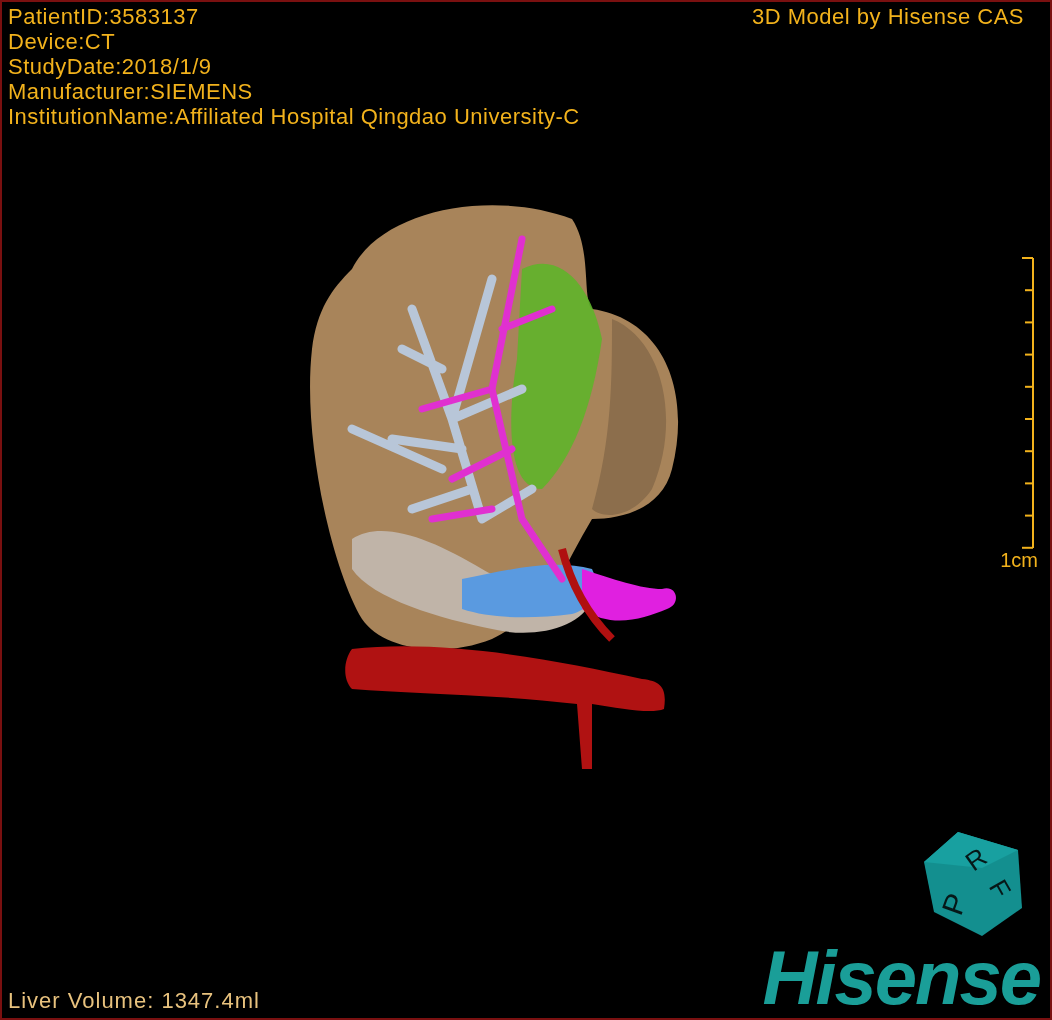 This screenshot has width=1052, height=1020. Describe the element at coordinates (110, 66) in the screenshot. I see `info-text: StudyDate:2018/1/9` at that location.